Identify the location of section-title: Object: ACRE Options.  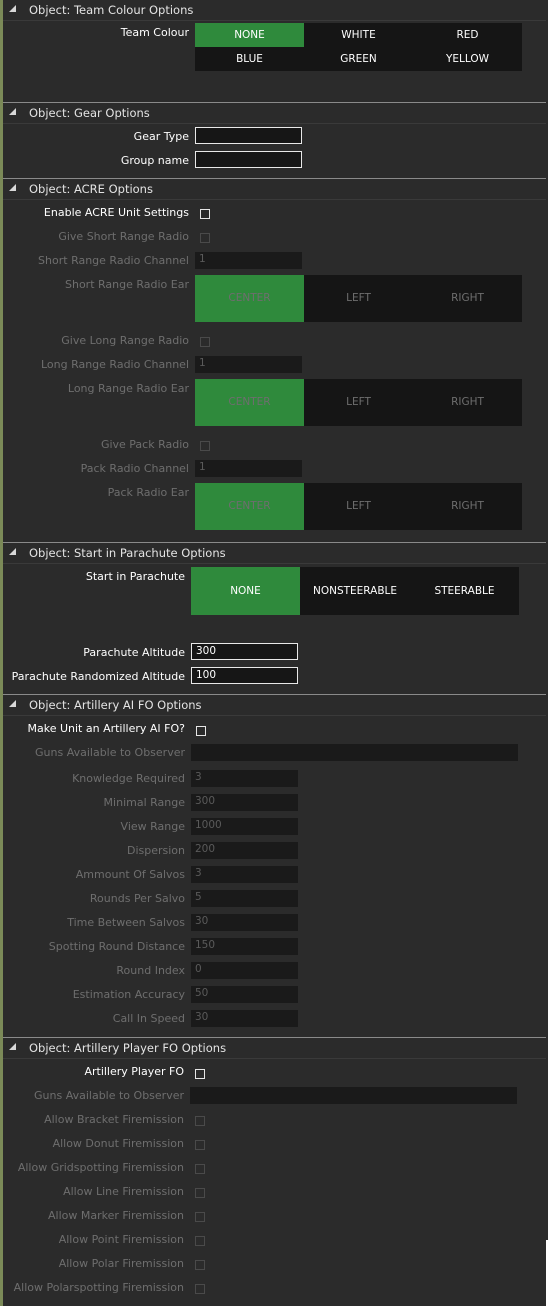
(91, 189).